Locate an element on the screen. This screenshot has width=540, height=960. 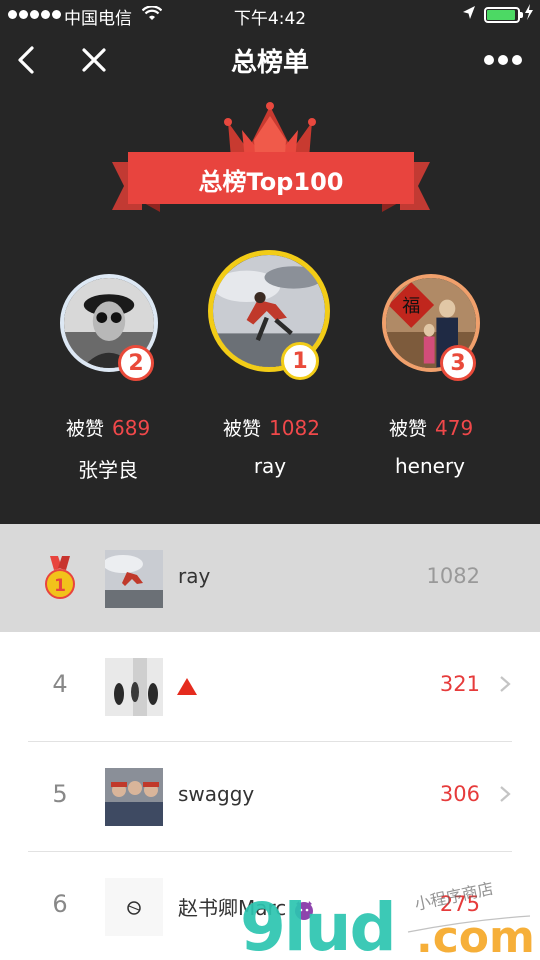
watermark-logo: 9lud .com 小程序商店 is located at coordinates (387, 920).